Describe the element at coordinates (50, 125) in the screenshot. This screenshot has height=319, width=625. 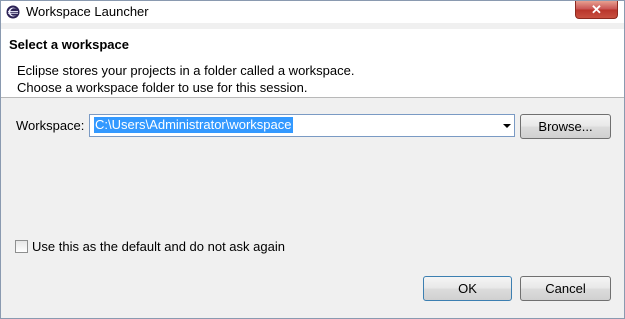
I see `workspace-label: Workspace:` at that location.